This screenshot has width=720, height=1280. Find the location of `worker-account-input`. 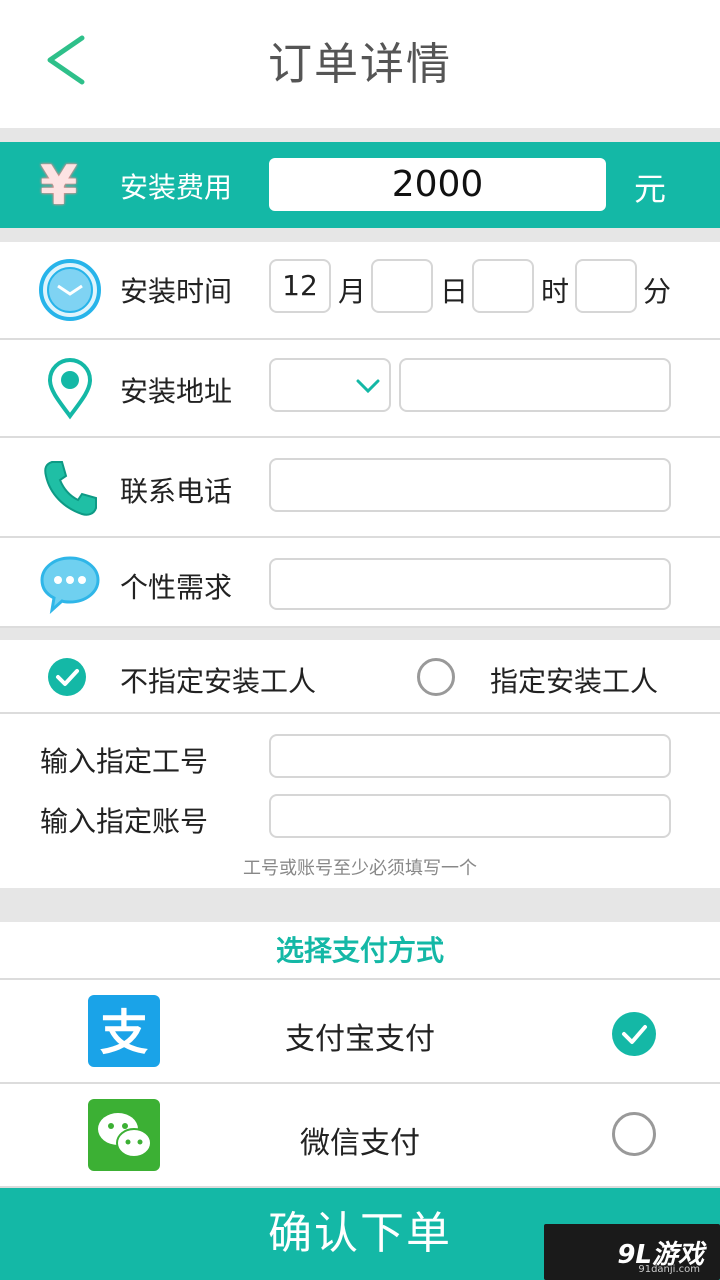

worker-account-input is located at coordinates (470, 816).